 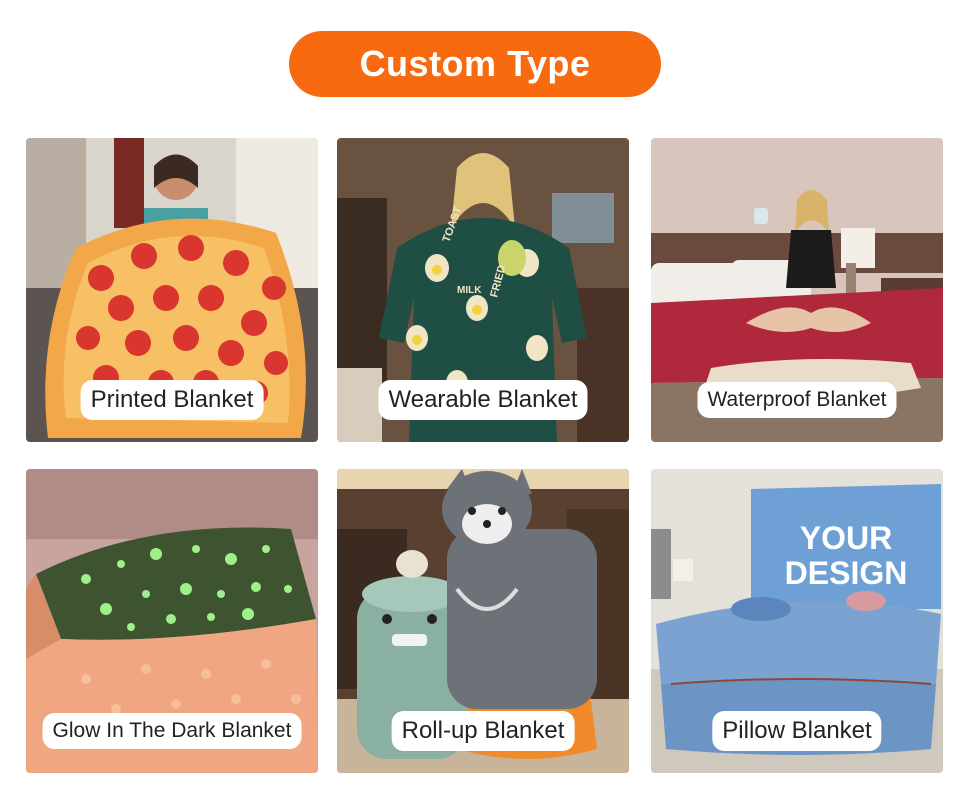 I want to click on card-rollup-blanket: Roll-up Blanket, so click(x=483, y=621).